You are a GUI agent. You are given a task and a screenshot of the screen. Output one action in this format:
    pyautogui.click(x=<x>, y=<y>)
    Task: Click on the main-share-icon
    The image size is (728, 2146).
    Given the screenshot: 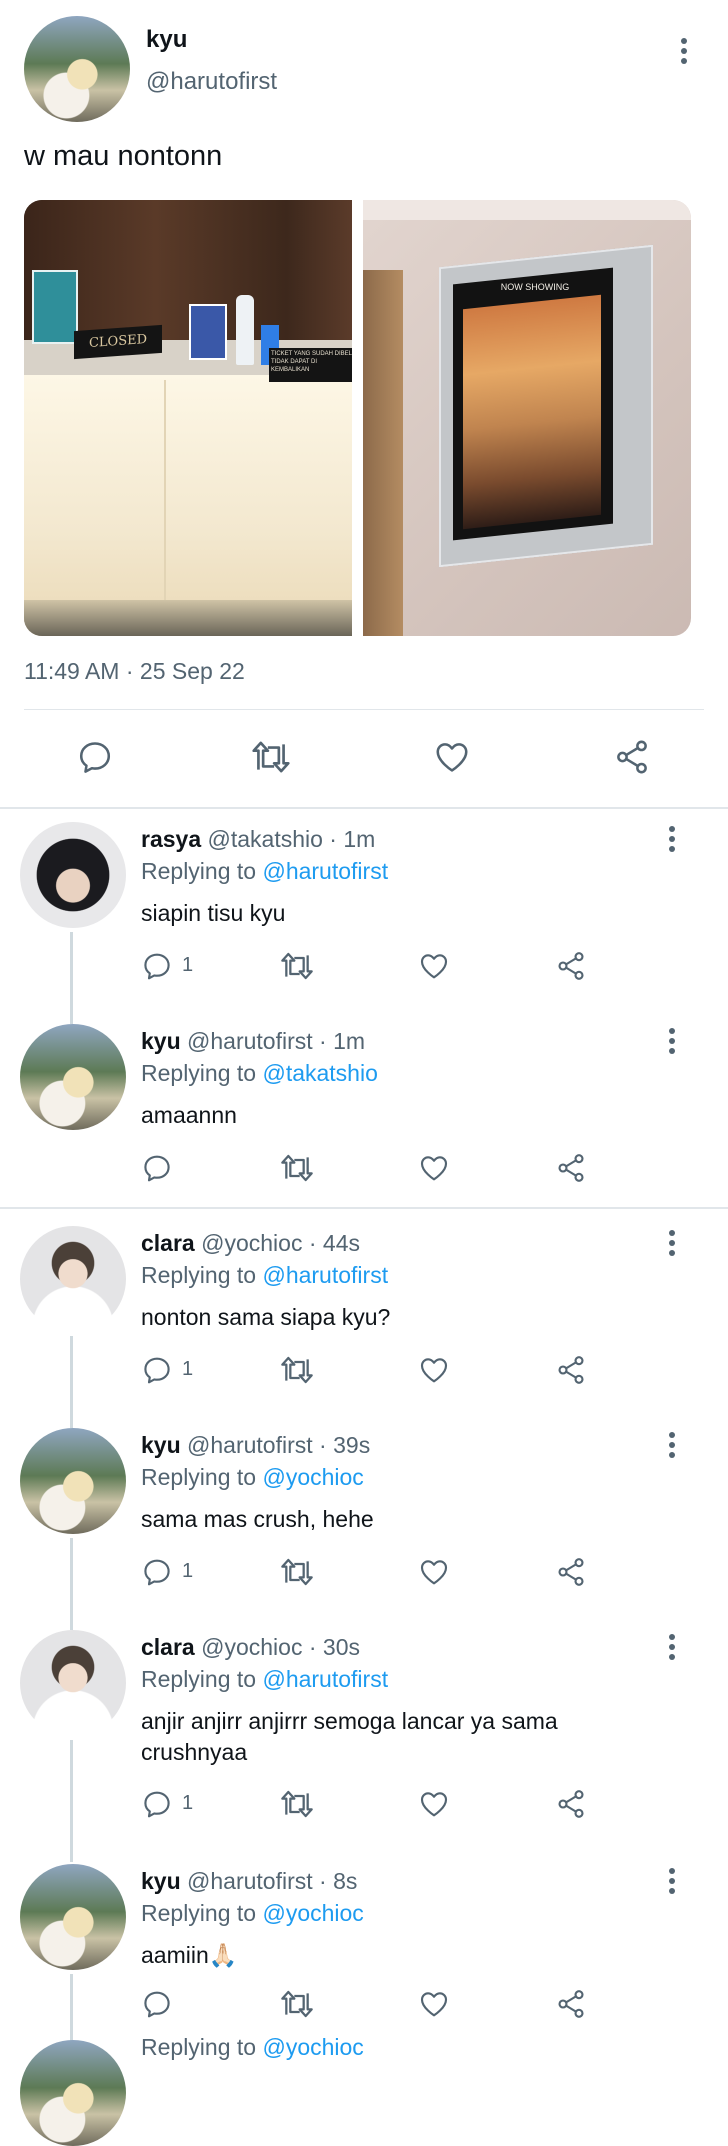 What is the action you would take?
    pyautogui.click(x=632, y=759)
    